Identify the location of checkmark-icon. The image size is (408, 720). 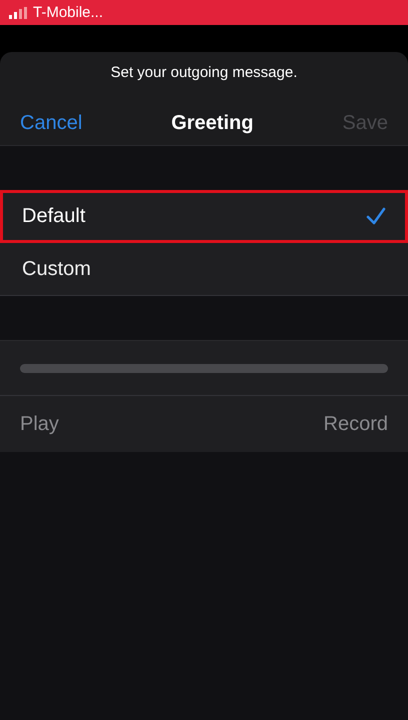
(376, 216).